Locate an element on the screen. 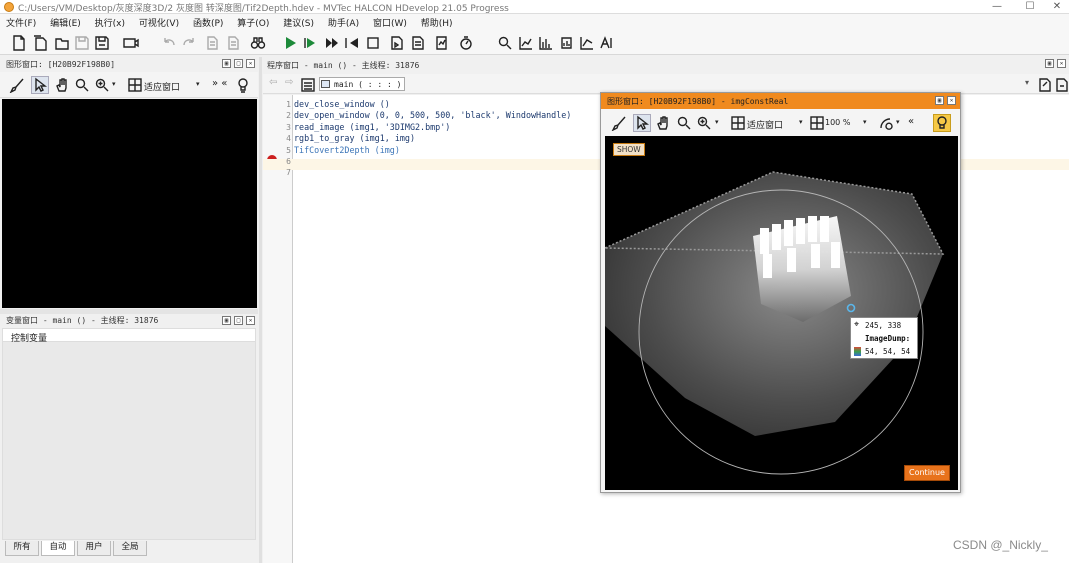 The width and height of the screenshot is (1069, 563). feature-inspection-icon is located at coordinates (587, 43).